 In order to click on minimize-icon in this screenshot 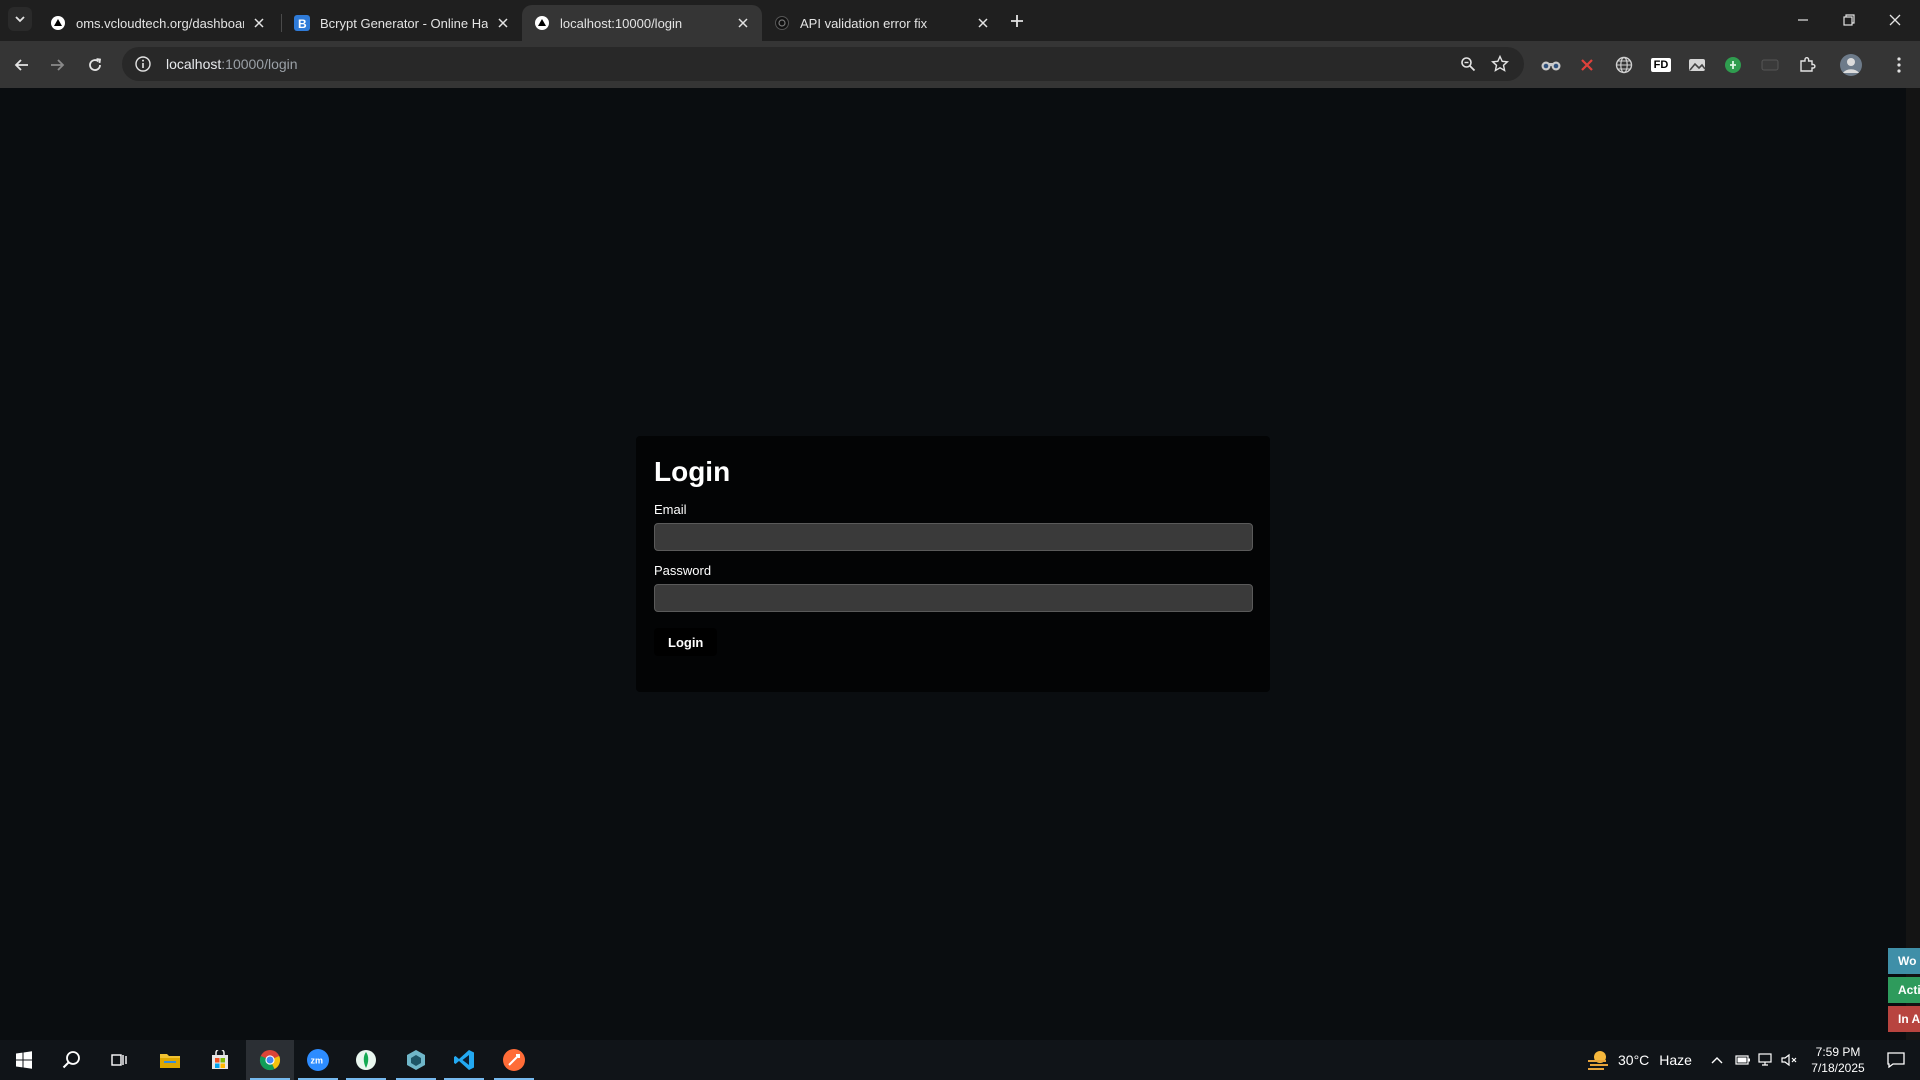, I will do `click(1803, 20)`.